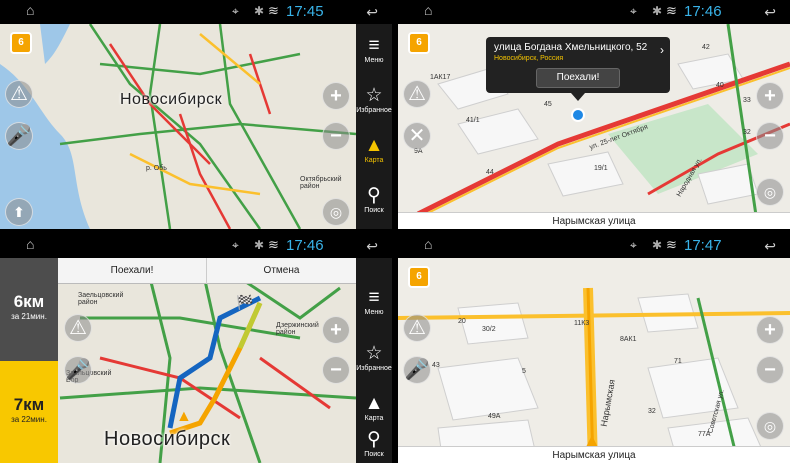 The image size is (790, 463). What do you see at coordinates (489, 329) in the screenshot?
I see `building-number: 30/2` at bounding box center [489, 329].